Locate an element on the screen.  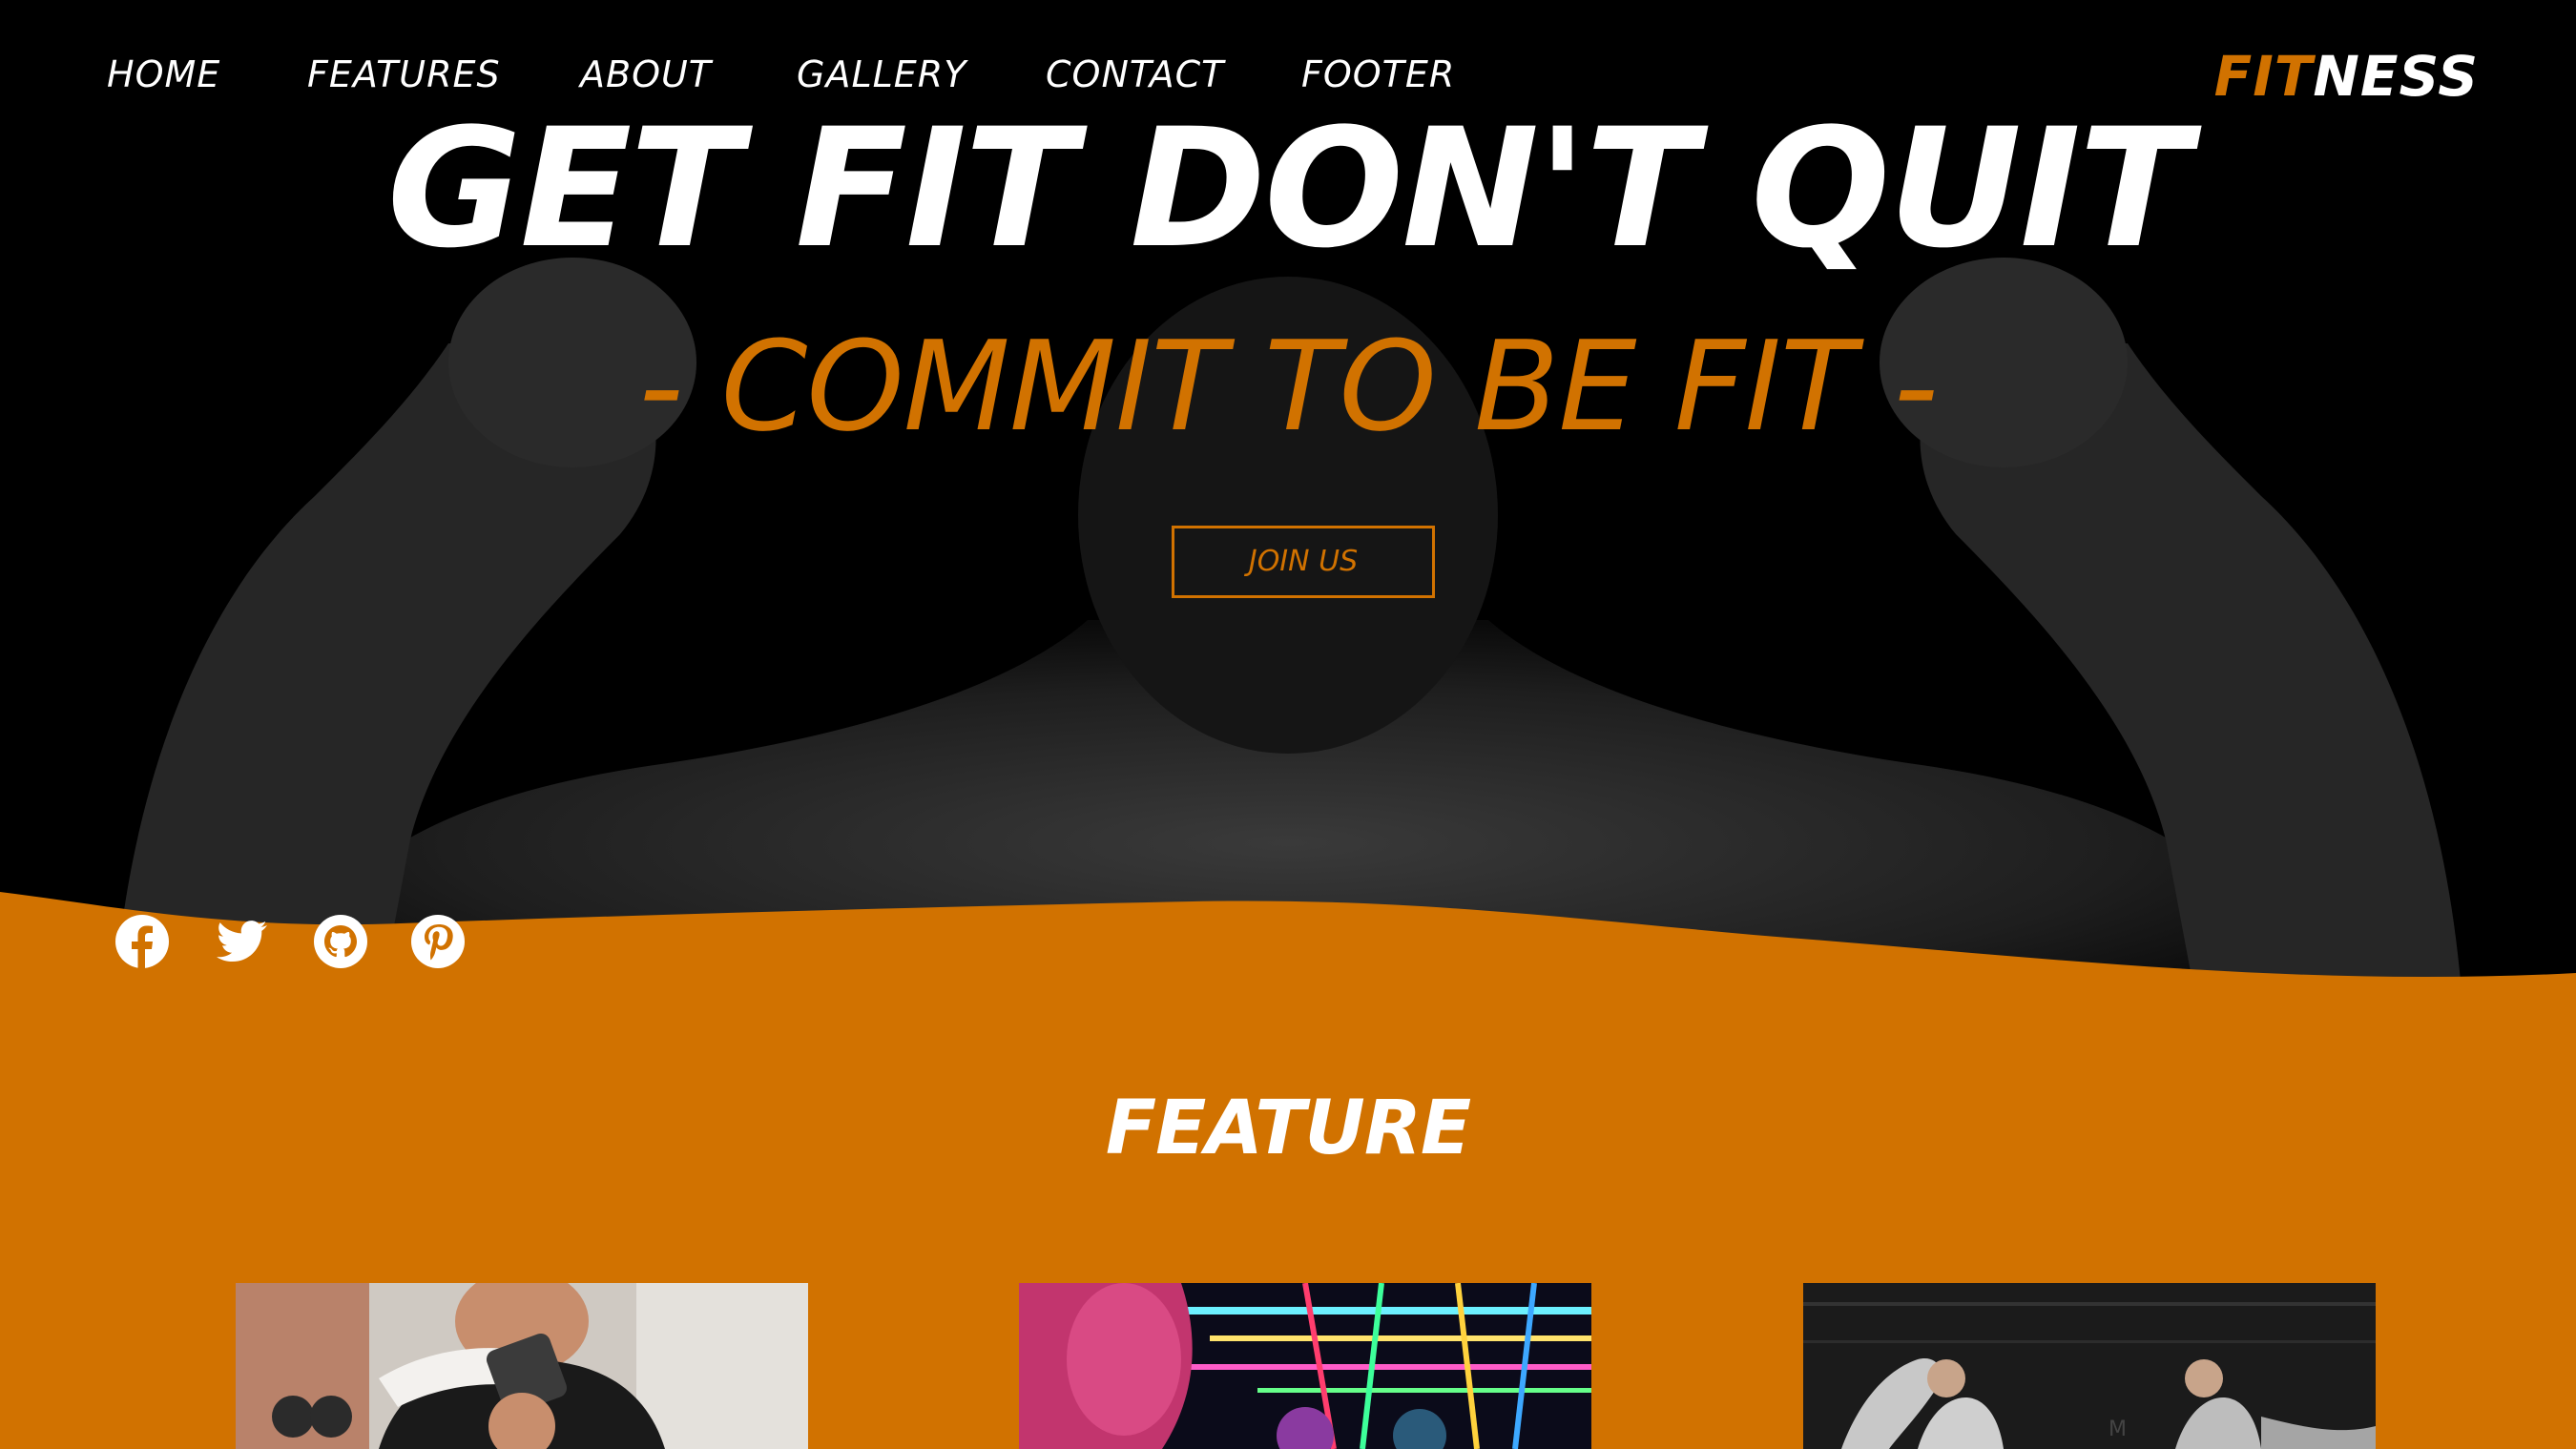
nav-contact: CONTACT is located at coordinates (1135, 74).